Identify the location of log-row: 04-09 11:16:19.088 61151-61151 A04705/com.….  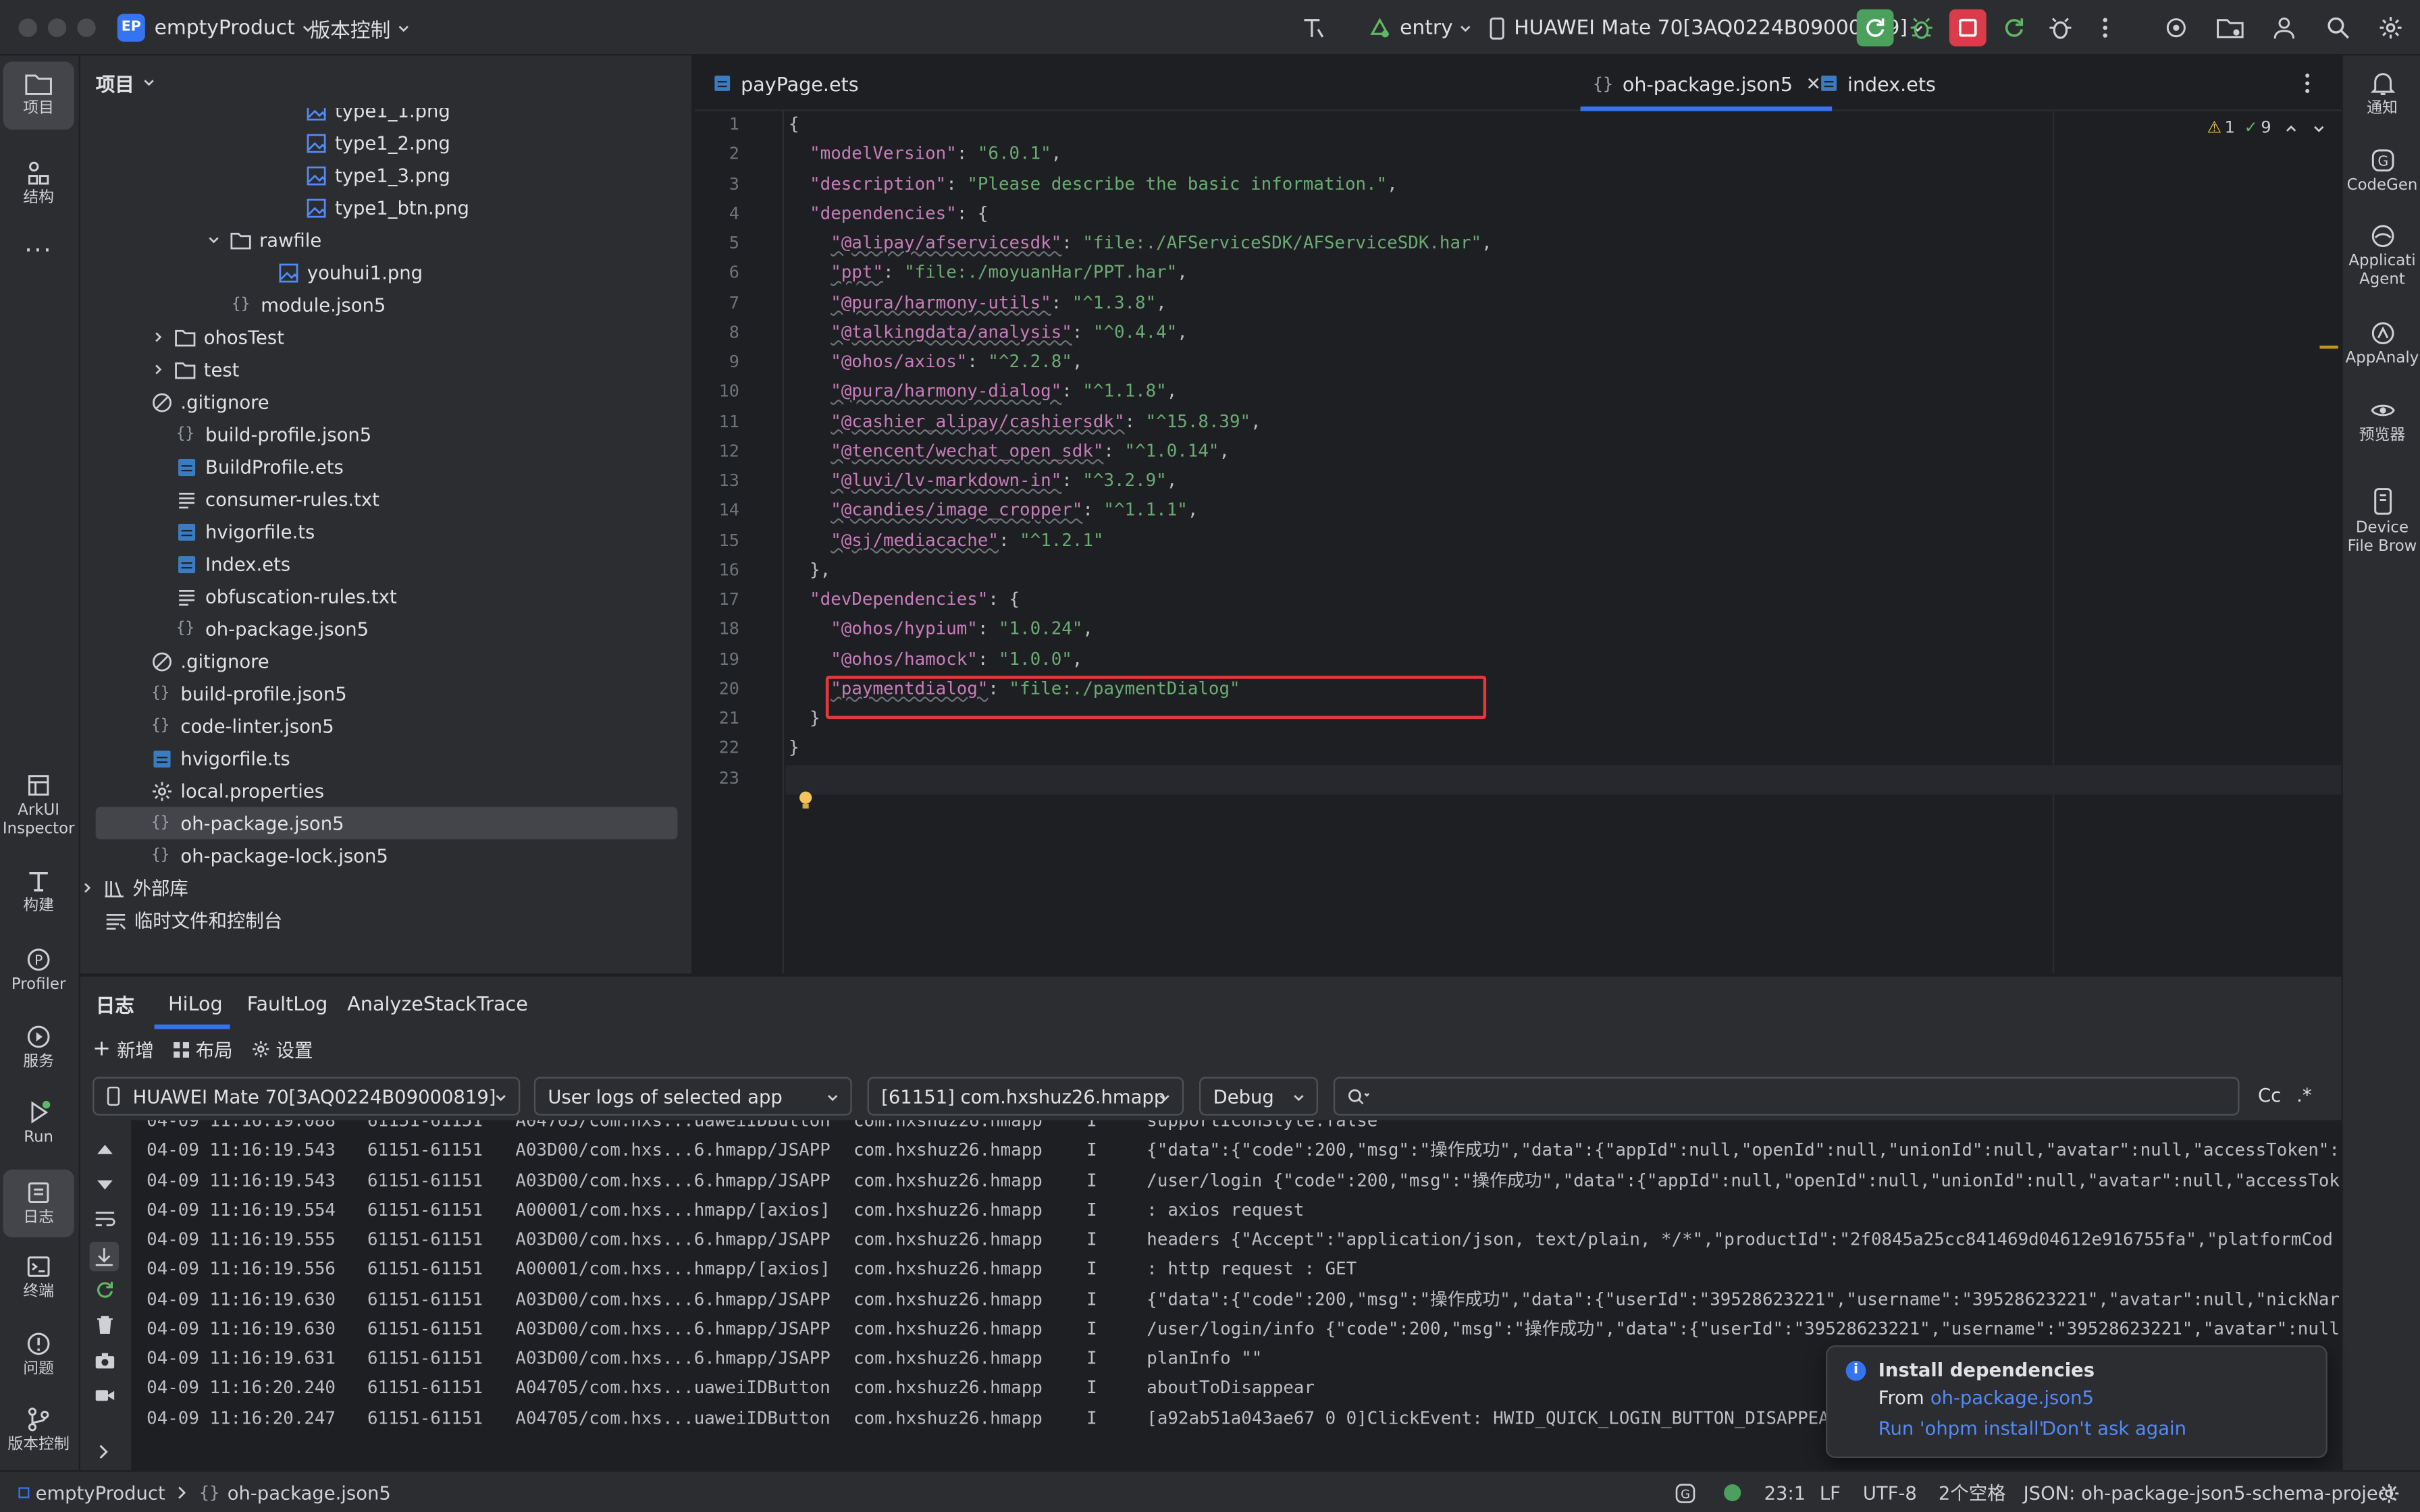
(1244, 1127).